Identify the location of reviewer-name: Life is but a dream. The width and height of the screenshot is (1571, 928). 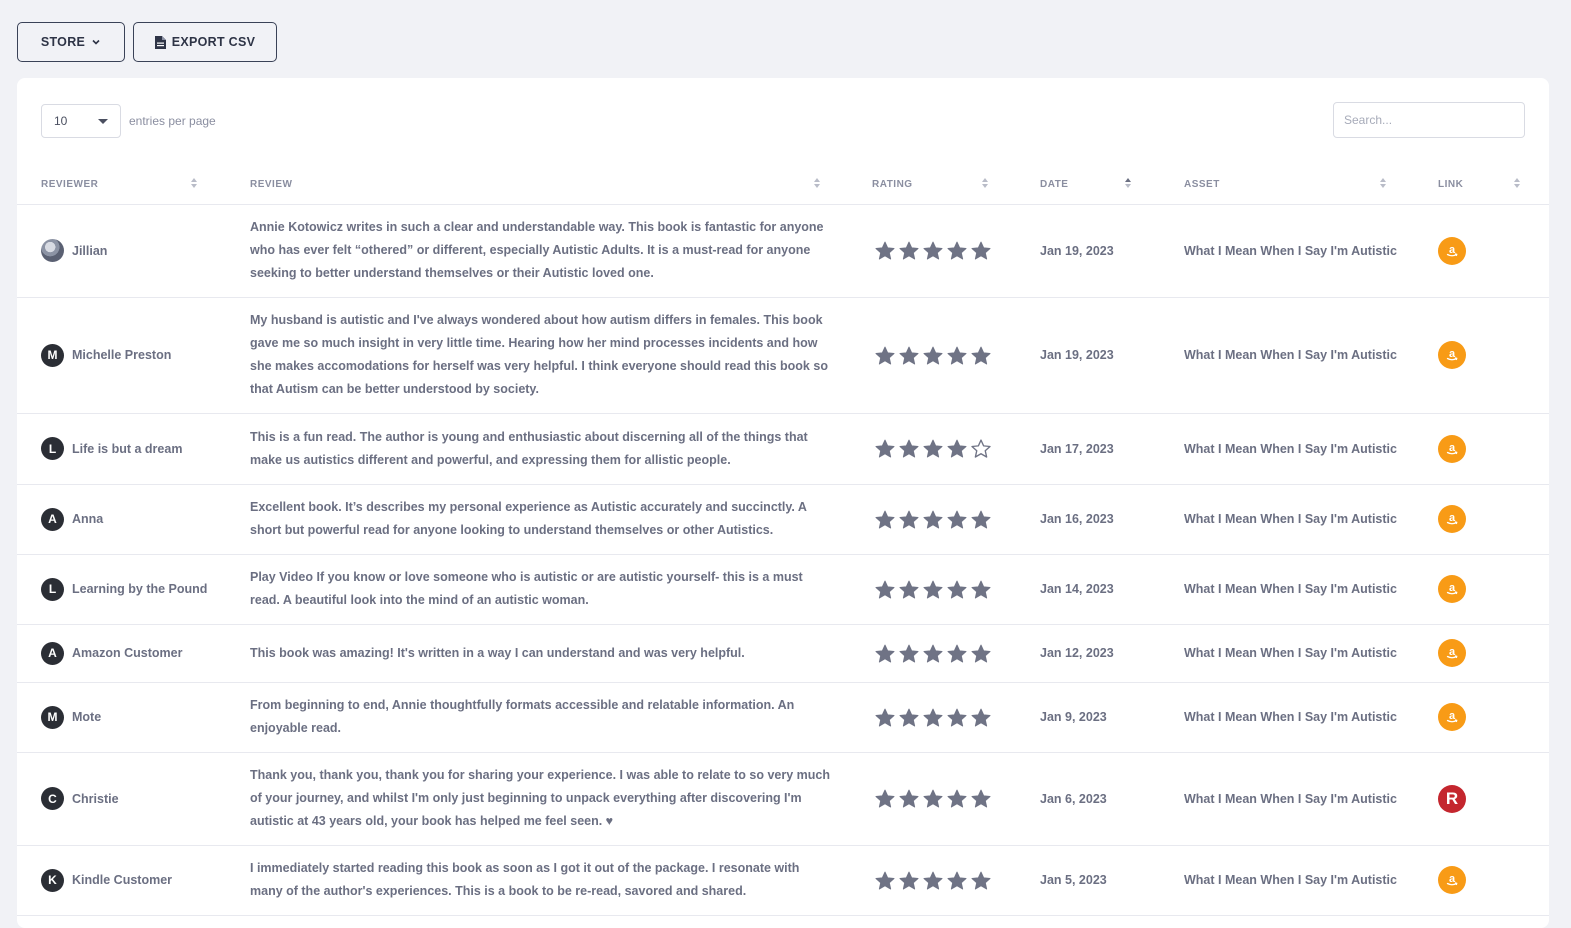
(127, 448).